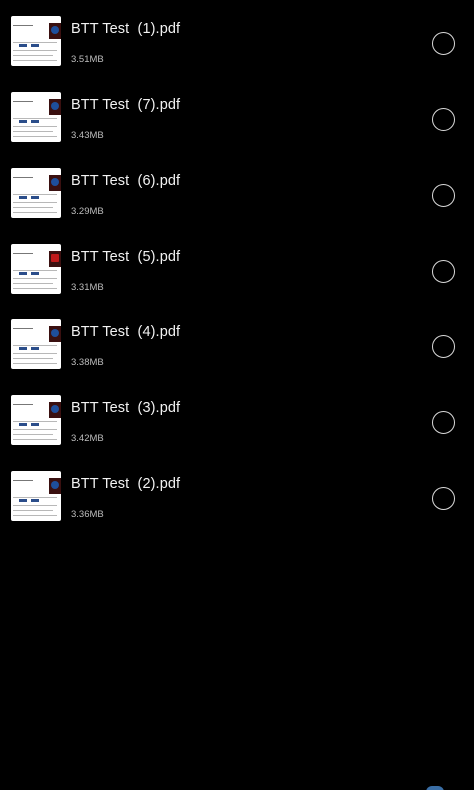 This screenshot has width=474, height=790. What do you see at coordinates (87, 514) in the screenshot?
I see `file-size: 3.36MB` at bounding box center [87, 514].